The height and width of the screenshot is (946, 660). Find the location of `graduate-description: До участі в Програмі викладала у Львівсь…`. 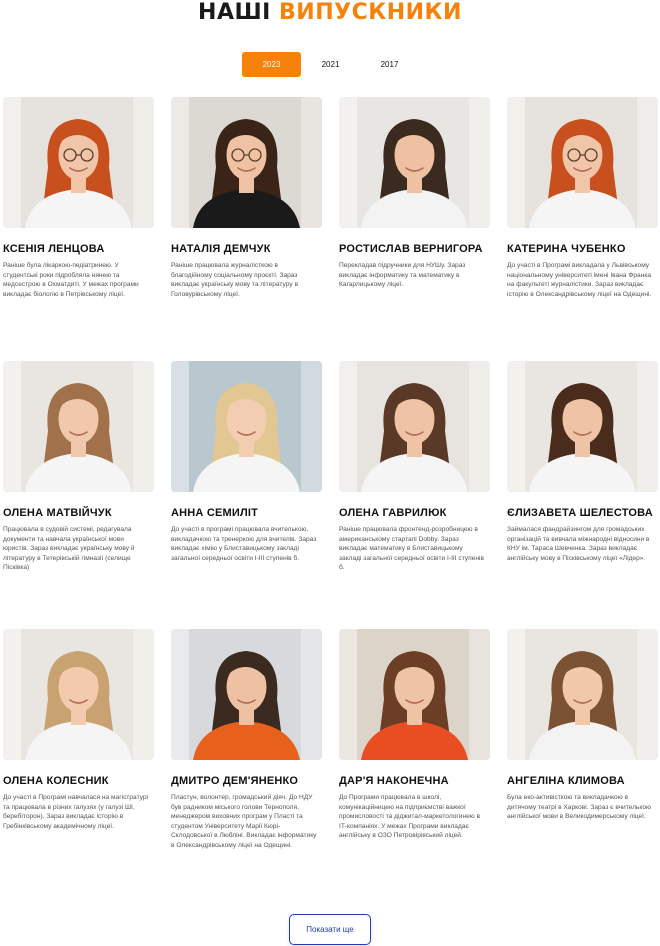

graduate-description: До участі в Програмі викладала у Львівсь… is located at coordinates (579, 280).